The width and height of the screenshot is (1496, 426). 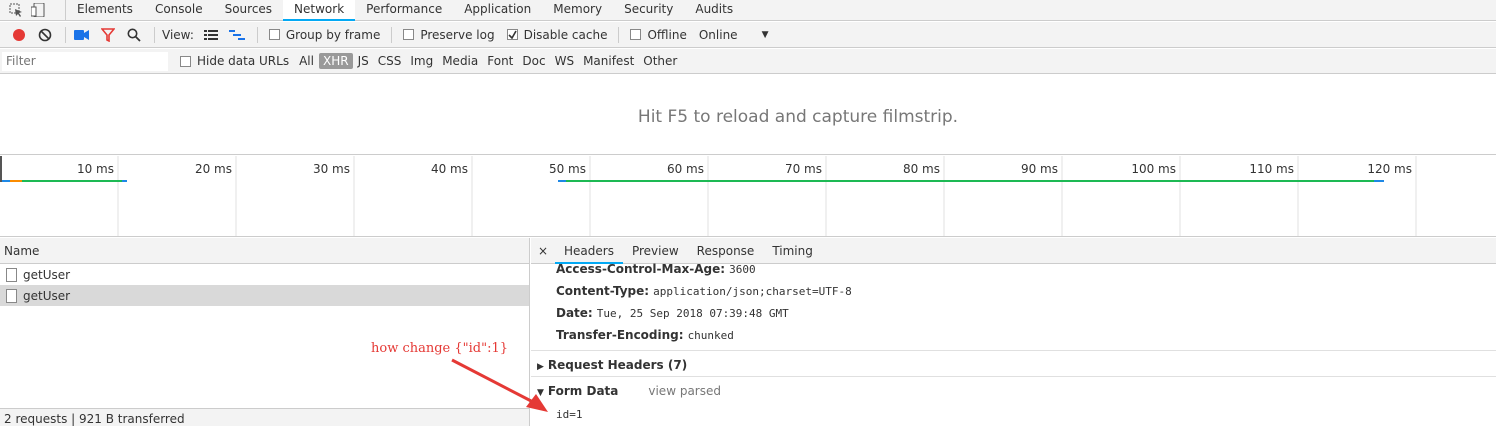 I want to click on waterfall-overview-icon, so click(x=237, y=35).